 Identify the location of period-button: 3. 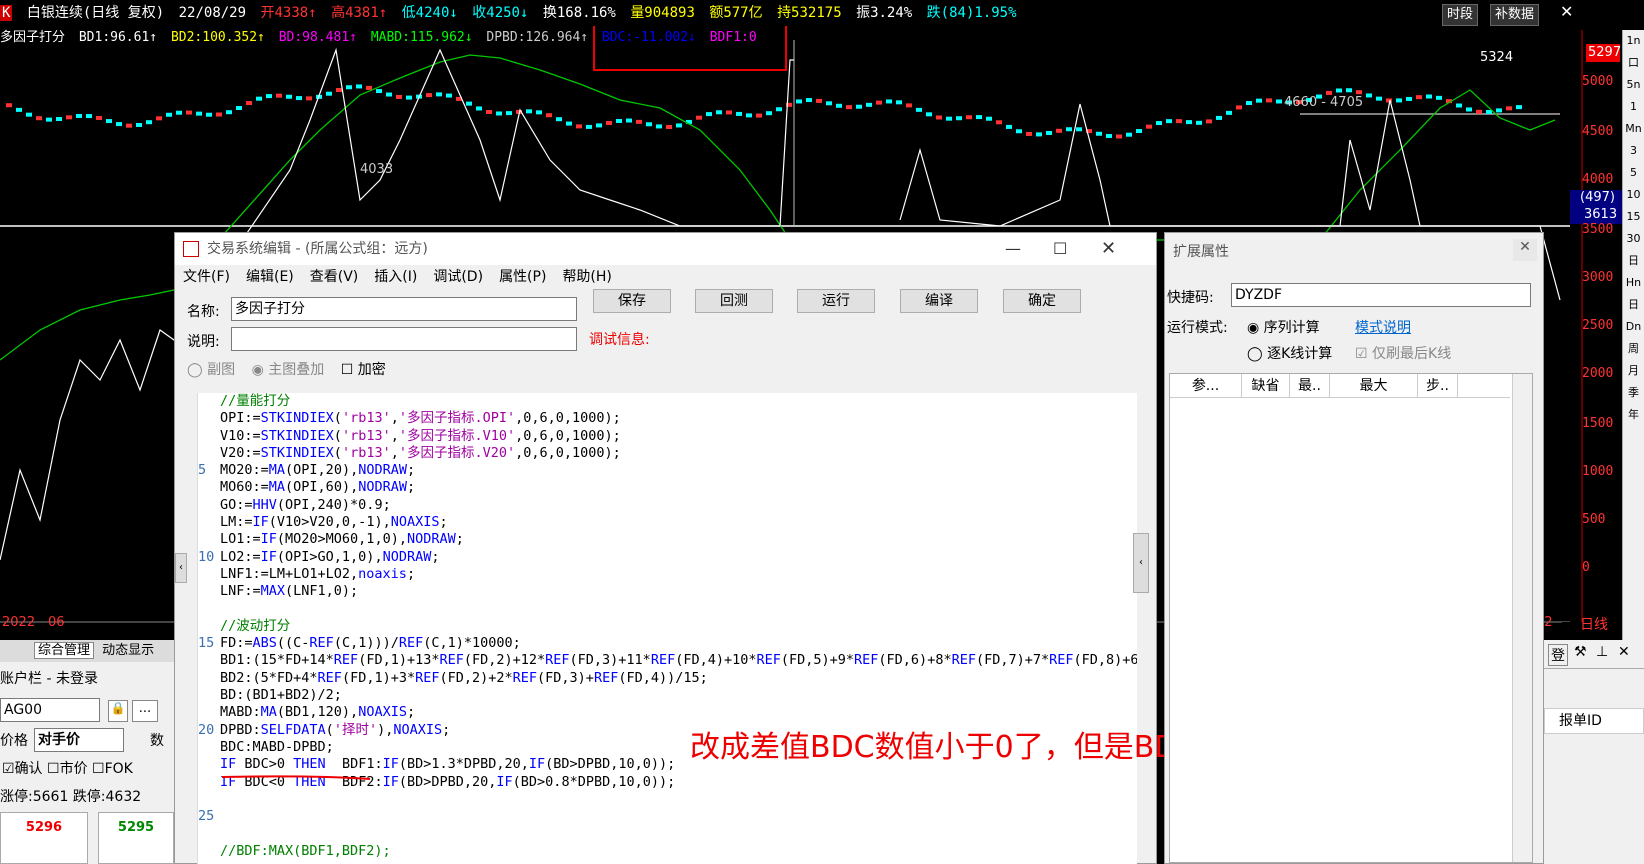
(1633, 151).